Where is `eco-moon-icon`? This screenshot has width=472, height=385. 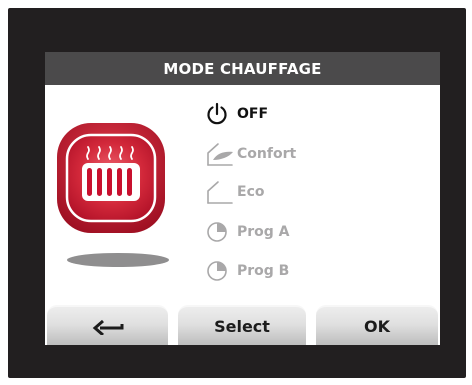
eco-moon-icon is located at coordinates (220, 192).